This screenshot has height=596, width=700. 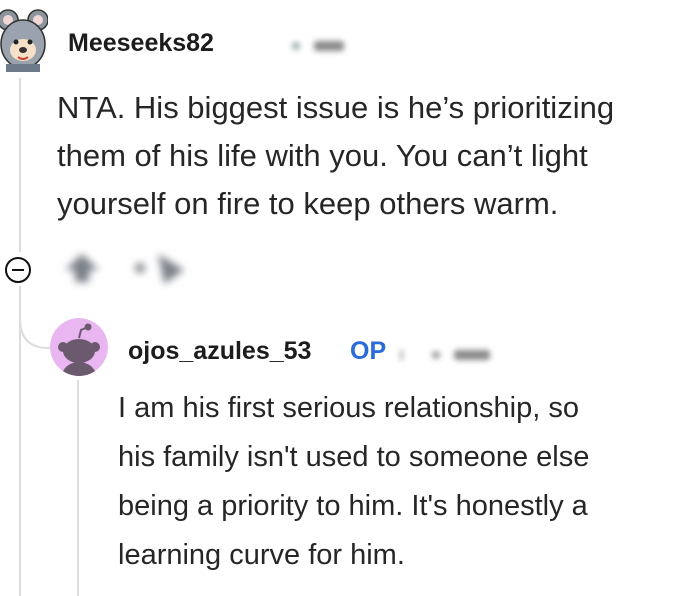 What do you see at coordinates (20, 165) in the screenshot?
I see `thread-line-upper` at bounding box center [20, 165].